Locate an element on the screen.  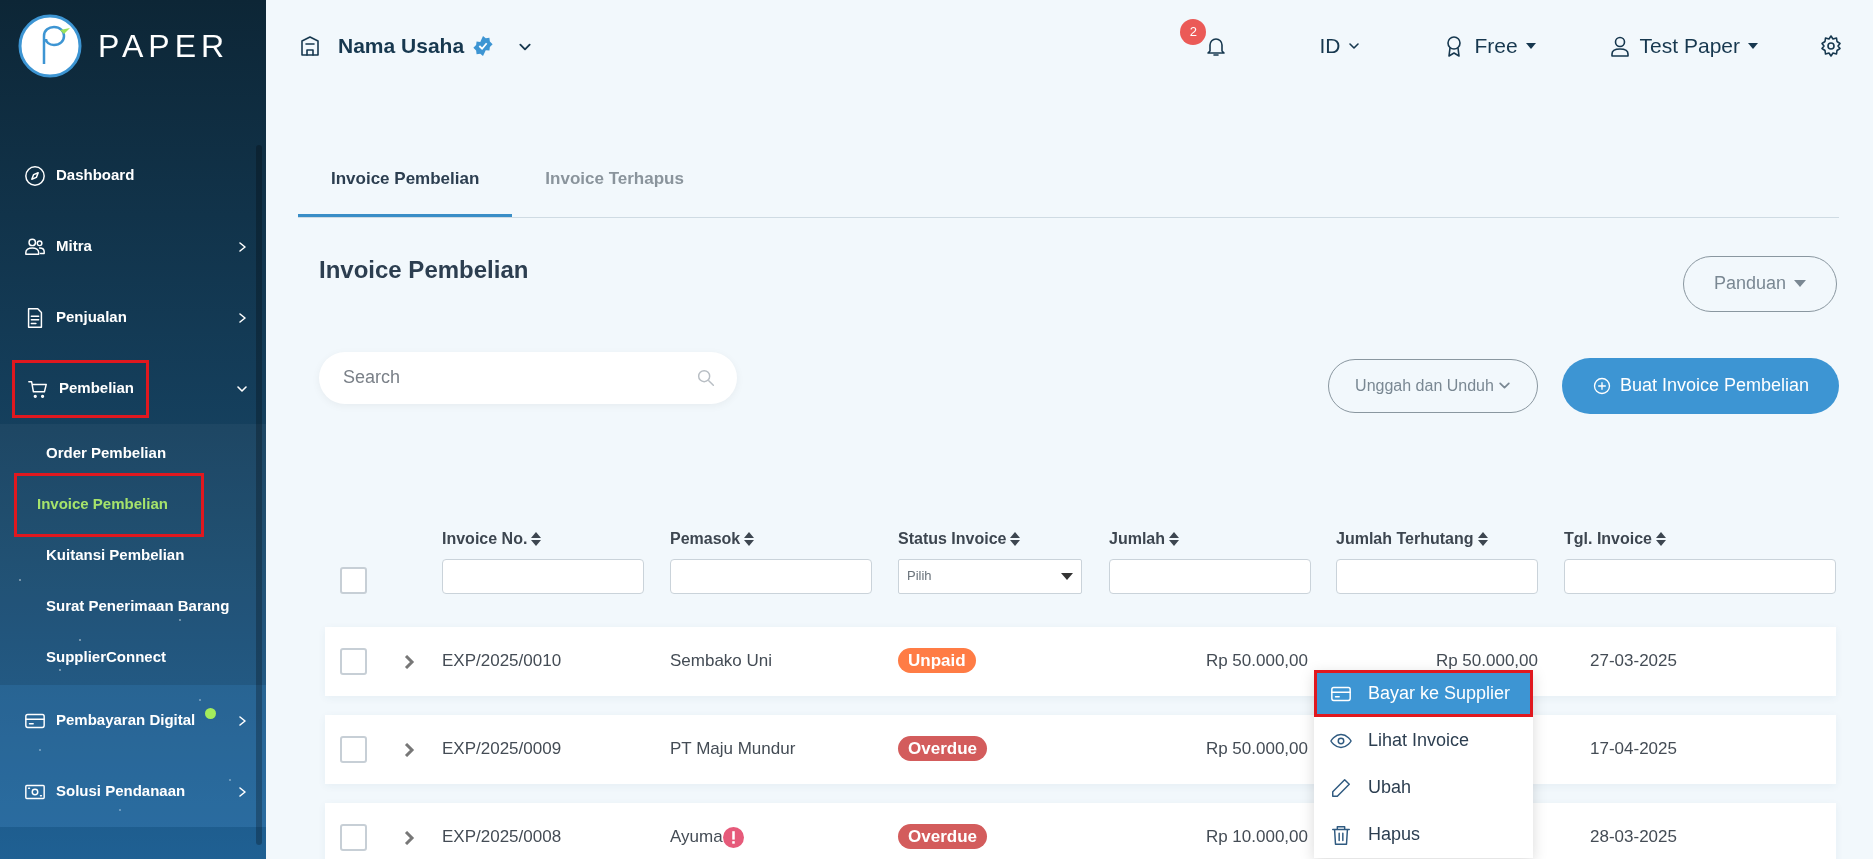
page-title: Invoice Pembelian is located at coordinates (424, 270).